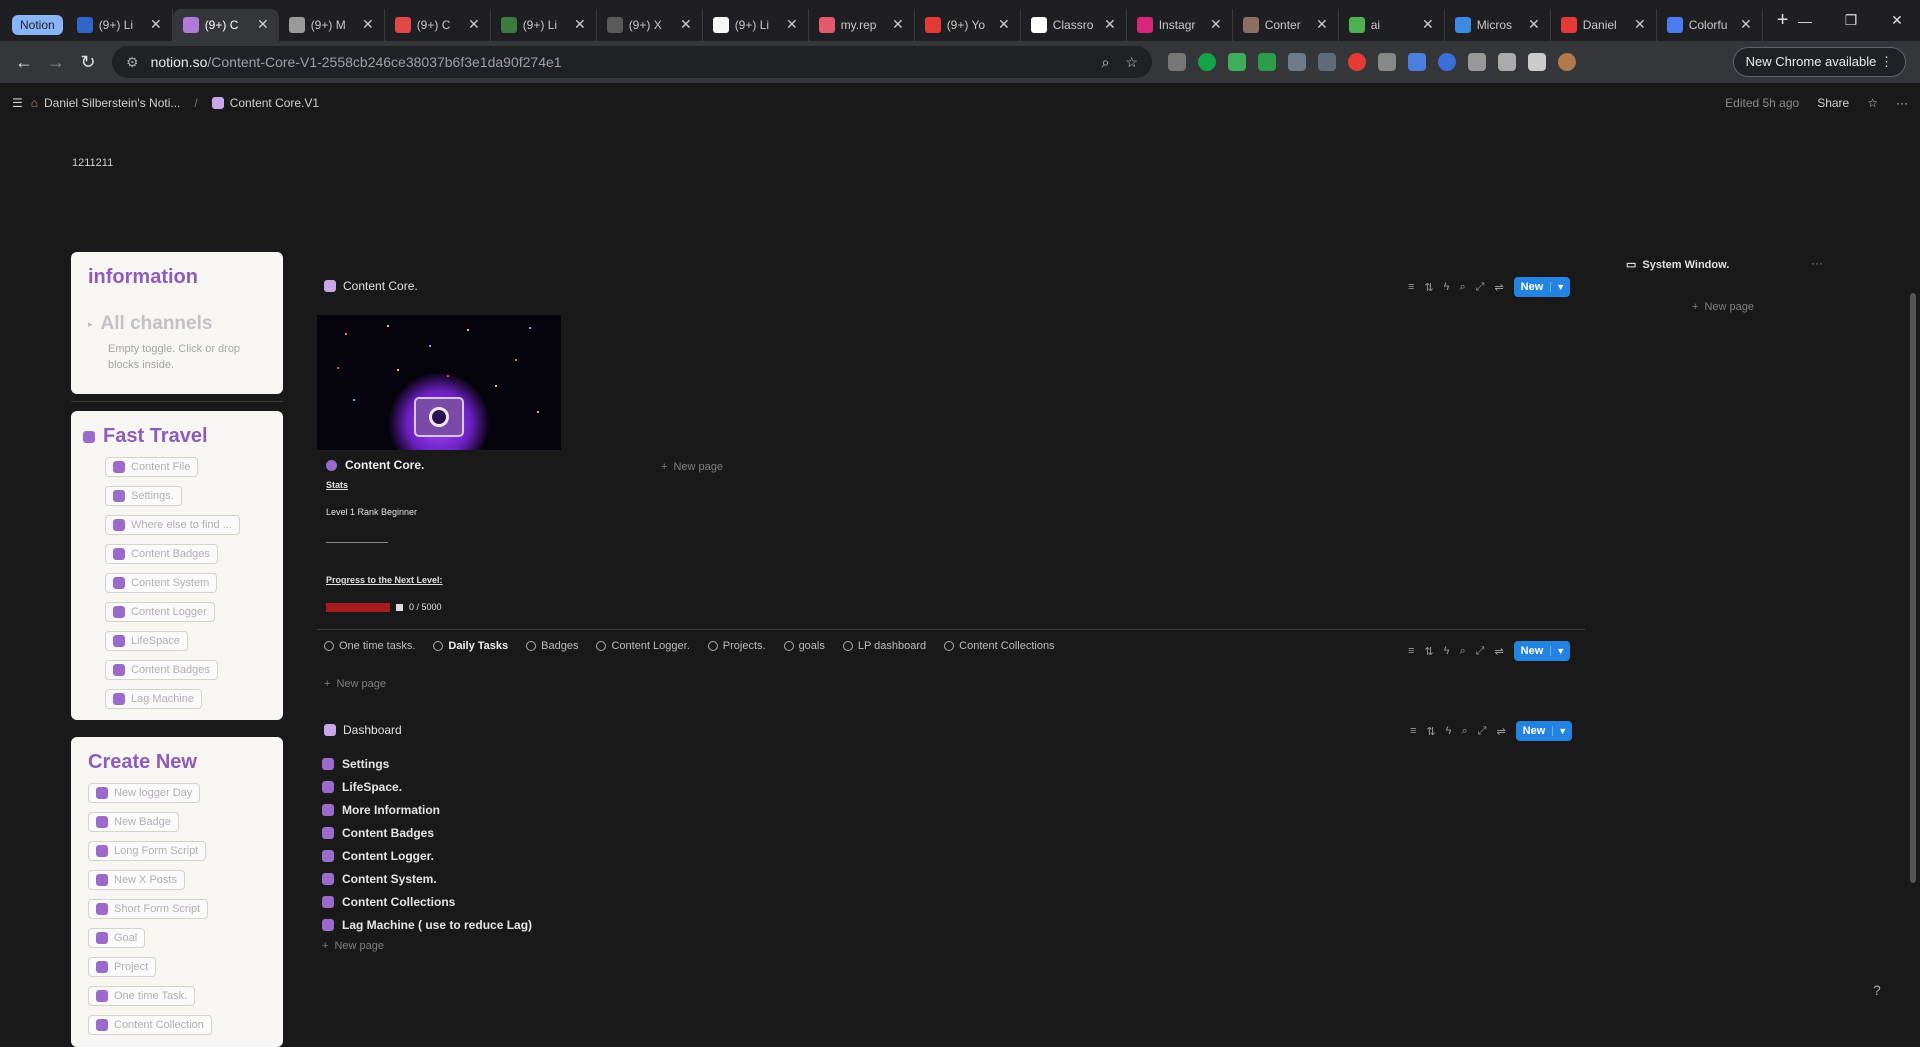 The height and width of the screenshot is (1047, 1920). What do you see at coordinates (427, 763) in the screenshot?
I see `dashboard-item: Settings` at bounding box center [427, 763].